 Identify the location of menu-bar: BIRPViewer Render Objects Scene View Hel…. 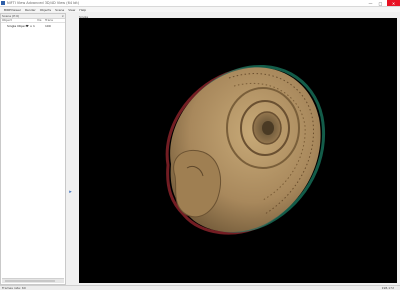
(200, 9).